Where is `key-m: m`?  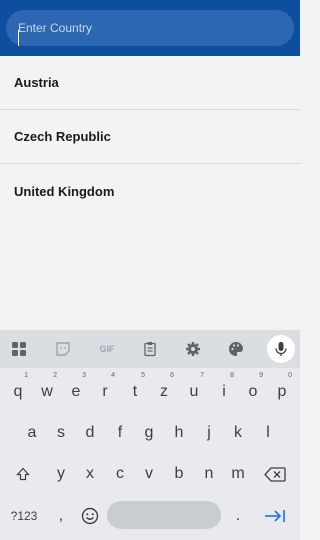 key-m: m is located at coordinates (238, 474).